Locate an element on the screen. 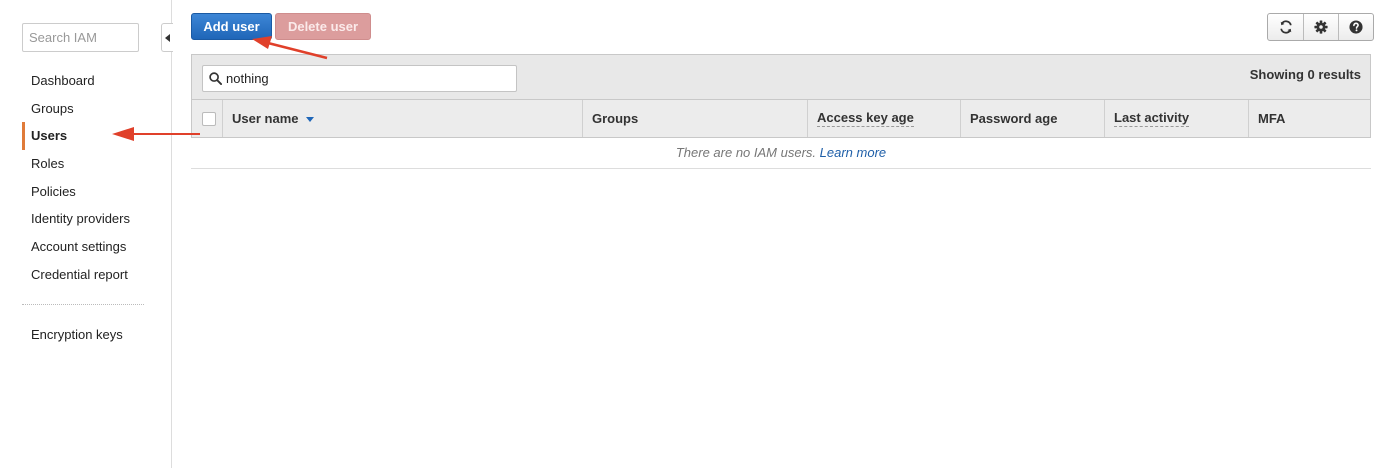  column-label: MFA is located at coordinates (1272, 118).